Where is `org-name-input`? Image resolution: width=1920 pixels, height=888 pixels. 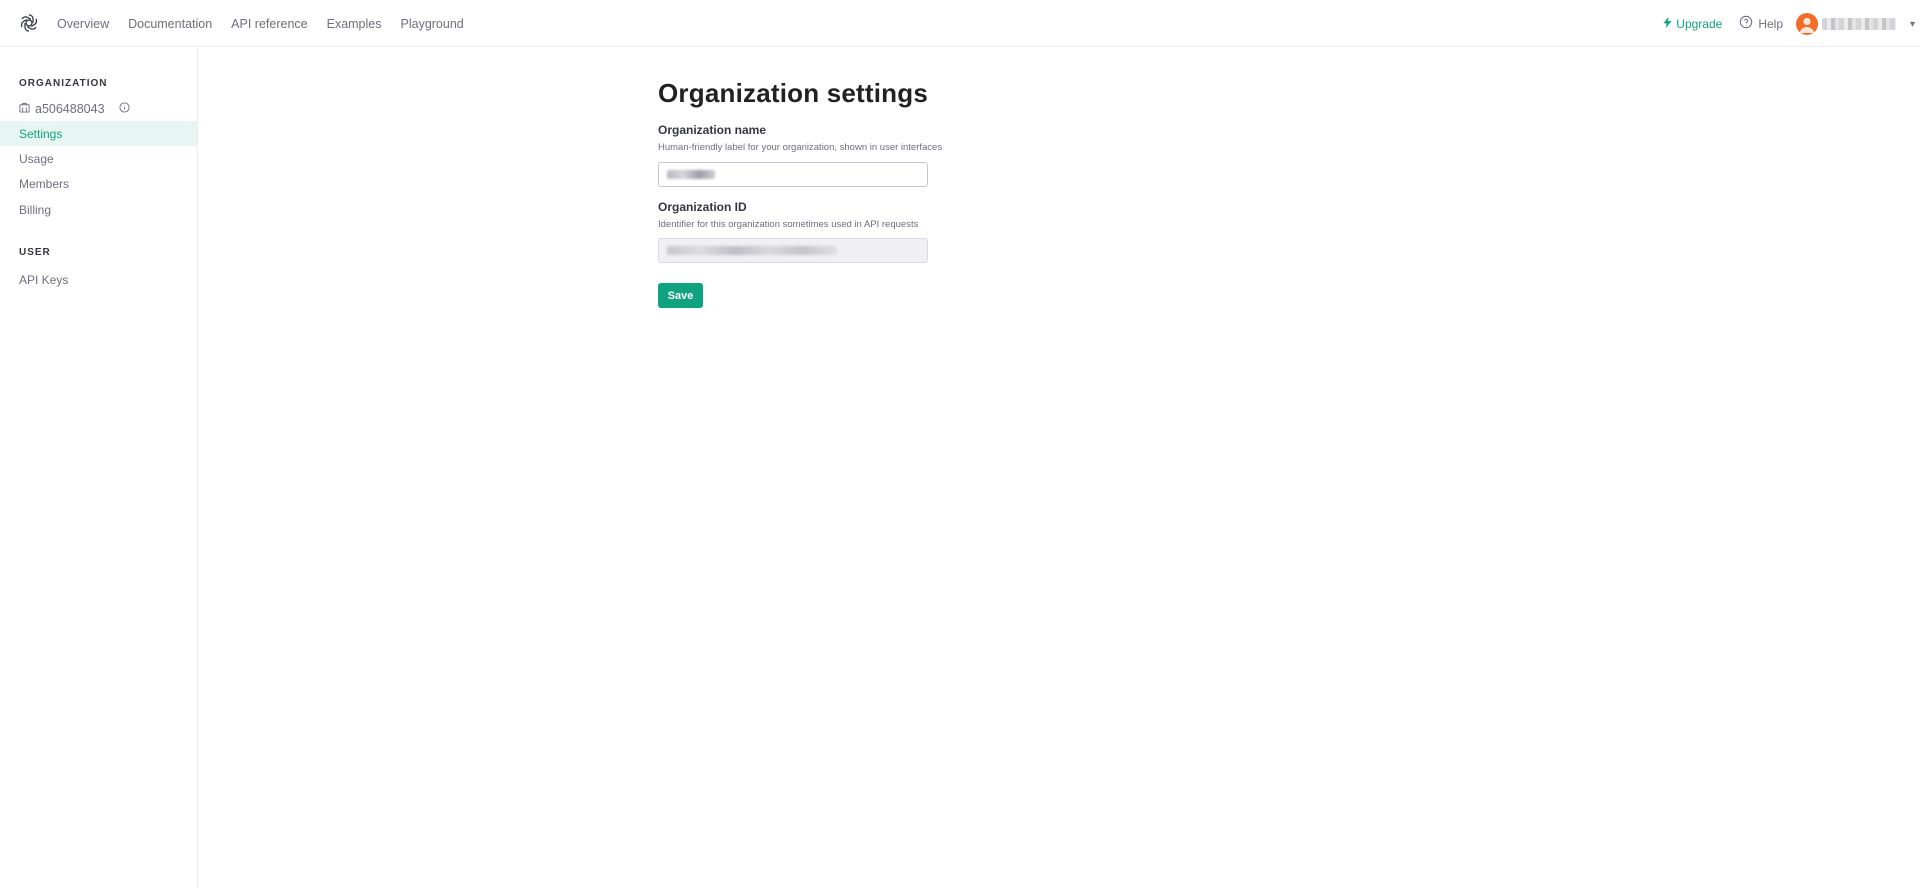
org-name-input is located at coordinates (793, 174).